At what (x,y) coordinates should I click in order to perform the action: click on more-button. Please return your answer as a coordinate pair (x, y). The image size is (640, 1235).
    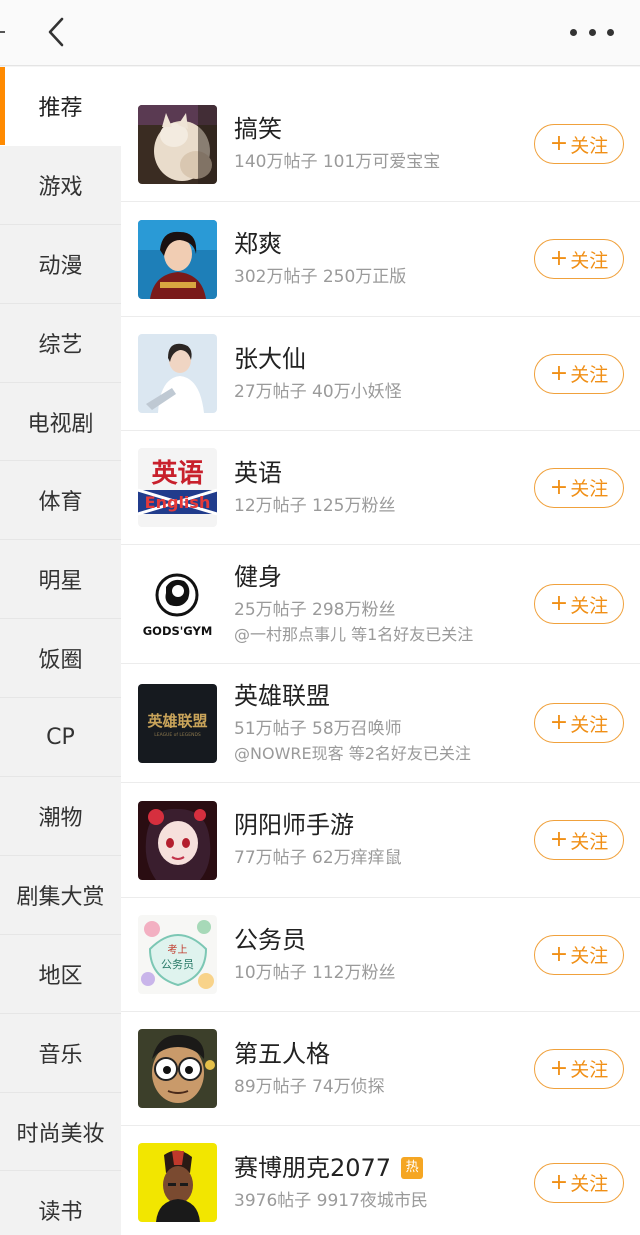
    Looking at the image, I should click on (592, 32).